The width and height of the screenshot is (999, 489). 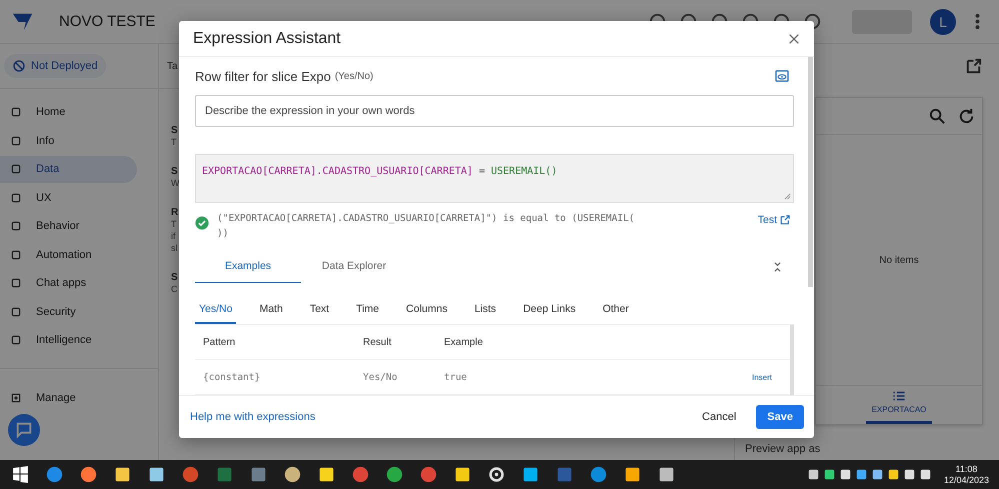 What do you see at coordinates (68, 169) in the screenshot?
I see `nav-item: Data` at bounding box center [68, 169].